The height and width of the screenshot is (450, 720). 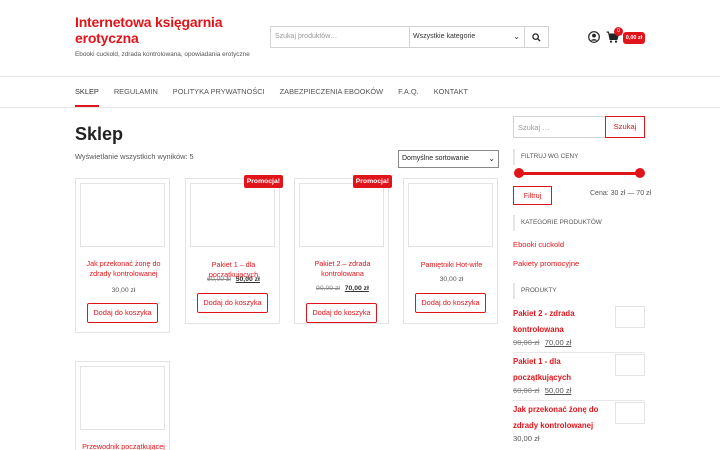 I want to click on sort-select-value: Domyślne sortowanie, so click(x=435, y=158).